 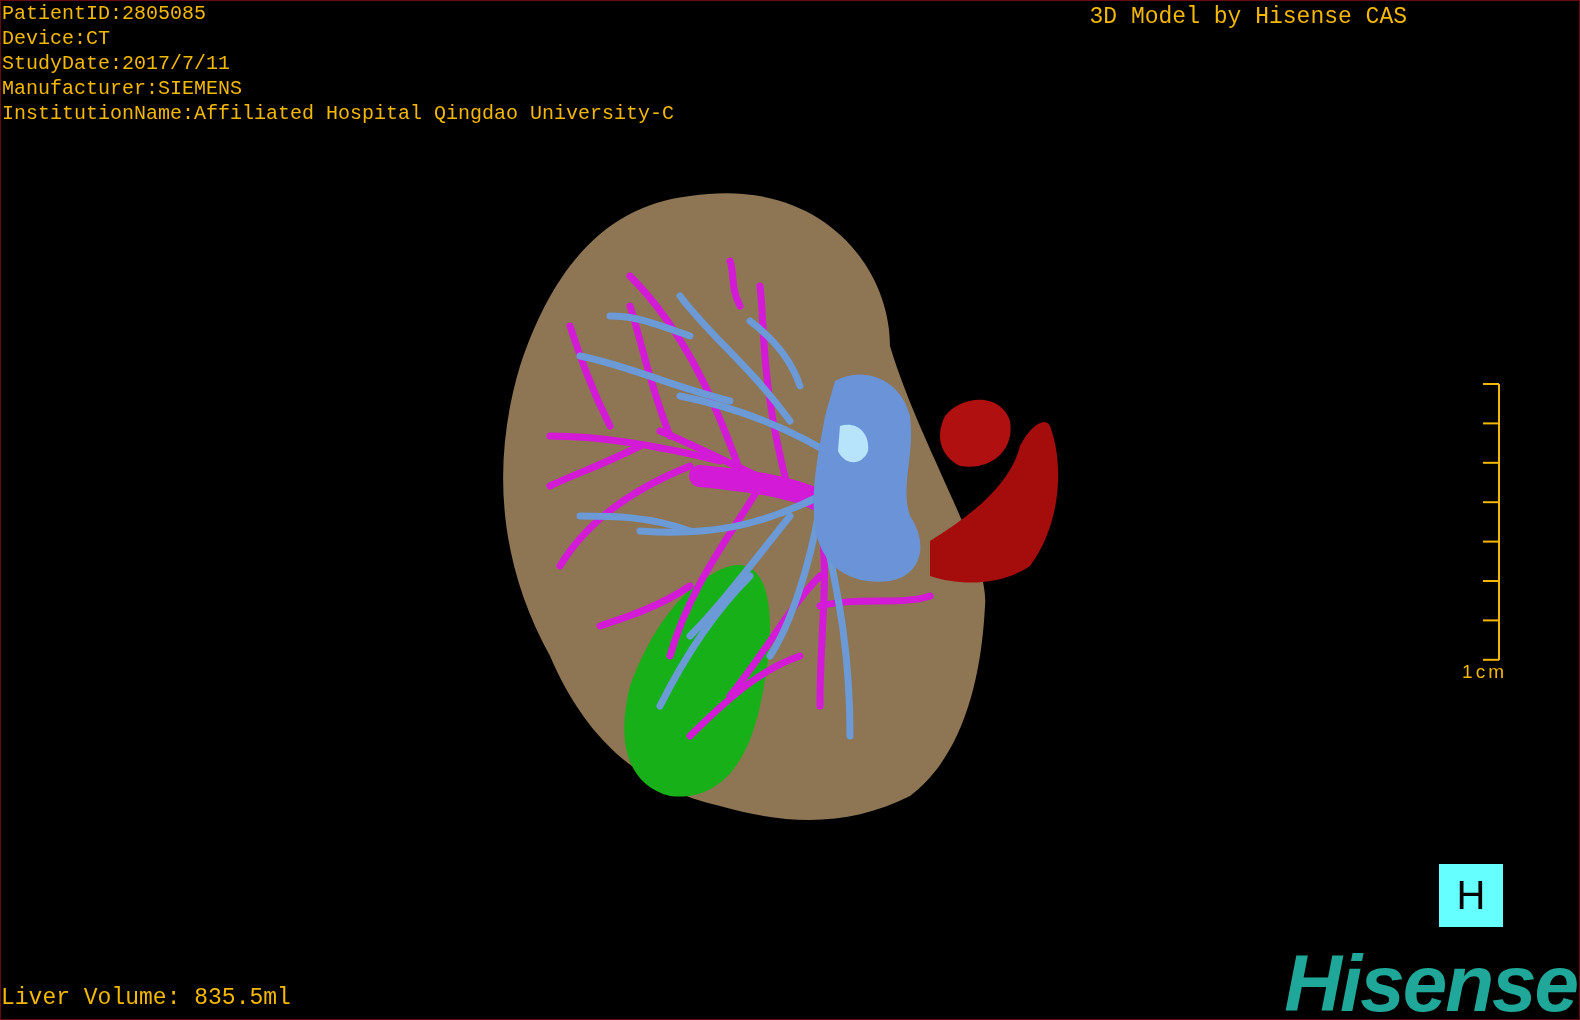 I want to click on brand-logo: Hisense, so click(x=1430, y=984).